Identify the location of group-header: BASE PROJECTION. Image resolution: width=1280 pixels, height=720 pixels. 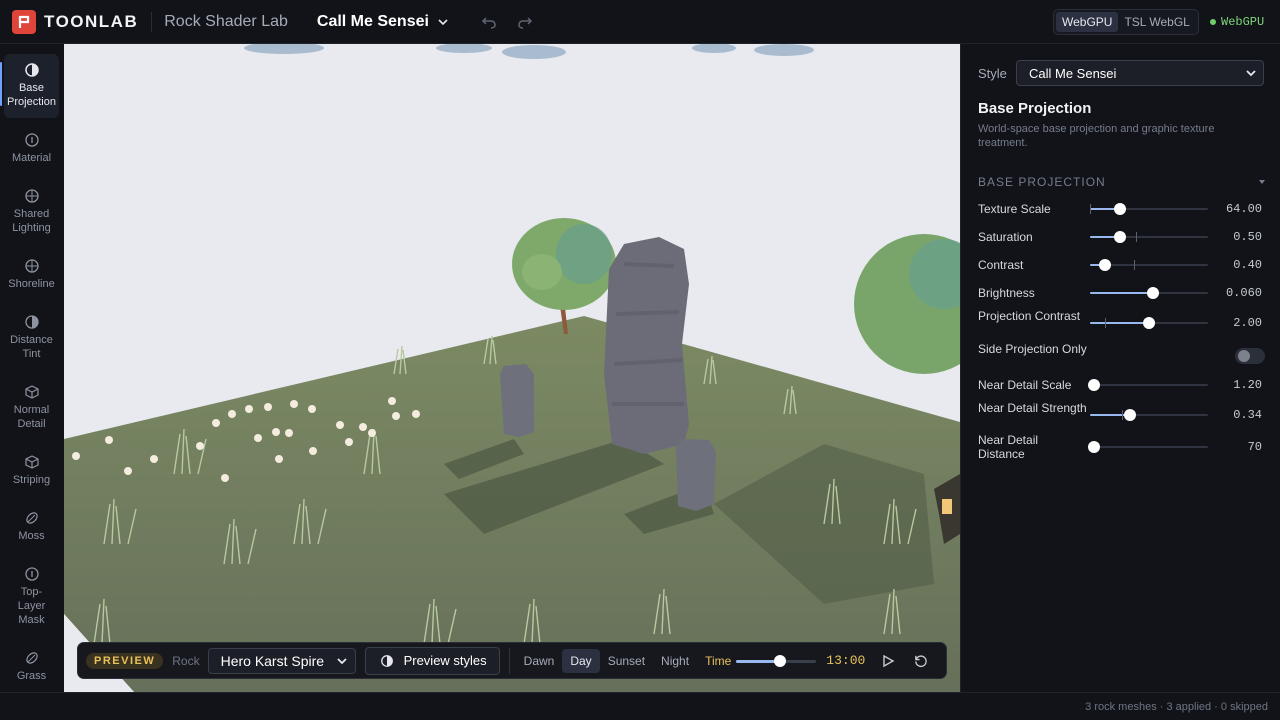
(1121, 182).